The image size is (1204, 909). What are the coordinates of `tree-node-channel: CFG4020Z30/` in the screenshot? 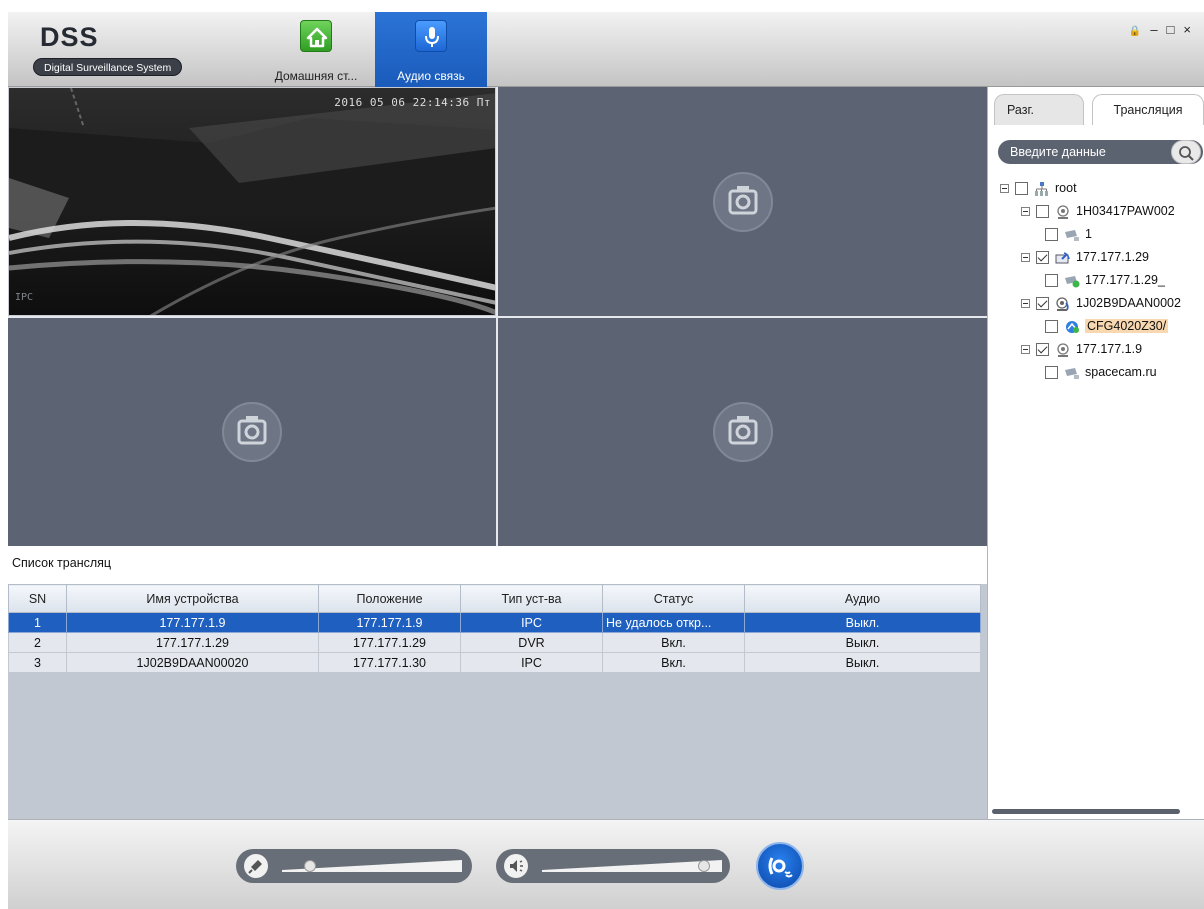 It's located at (1107, 326).